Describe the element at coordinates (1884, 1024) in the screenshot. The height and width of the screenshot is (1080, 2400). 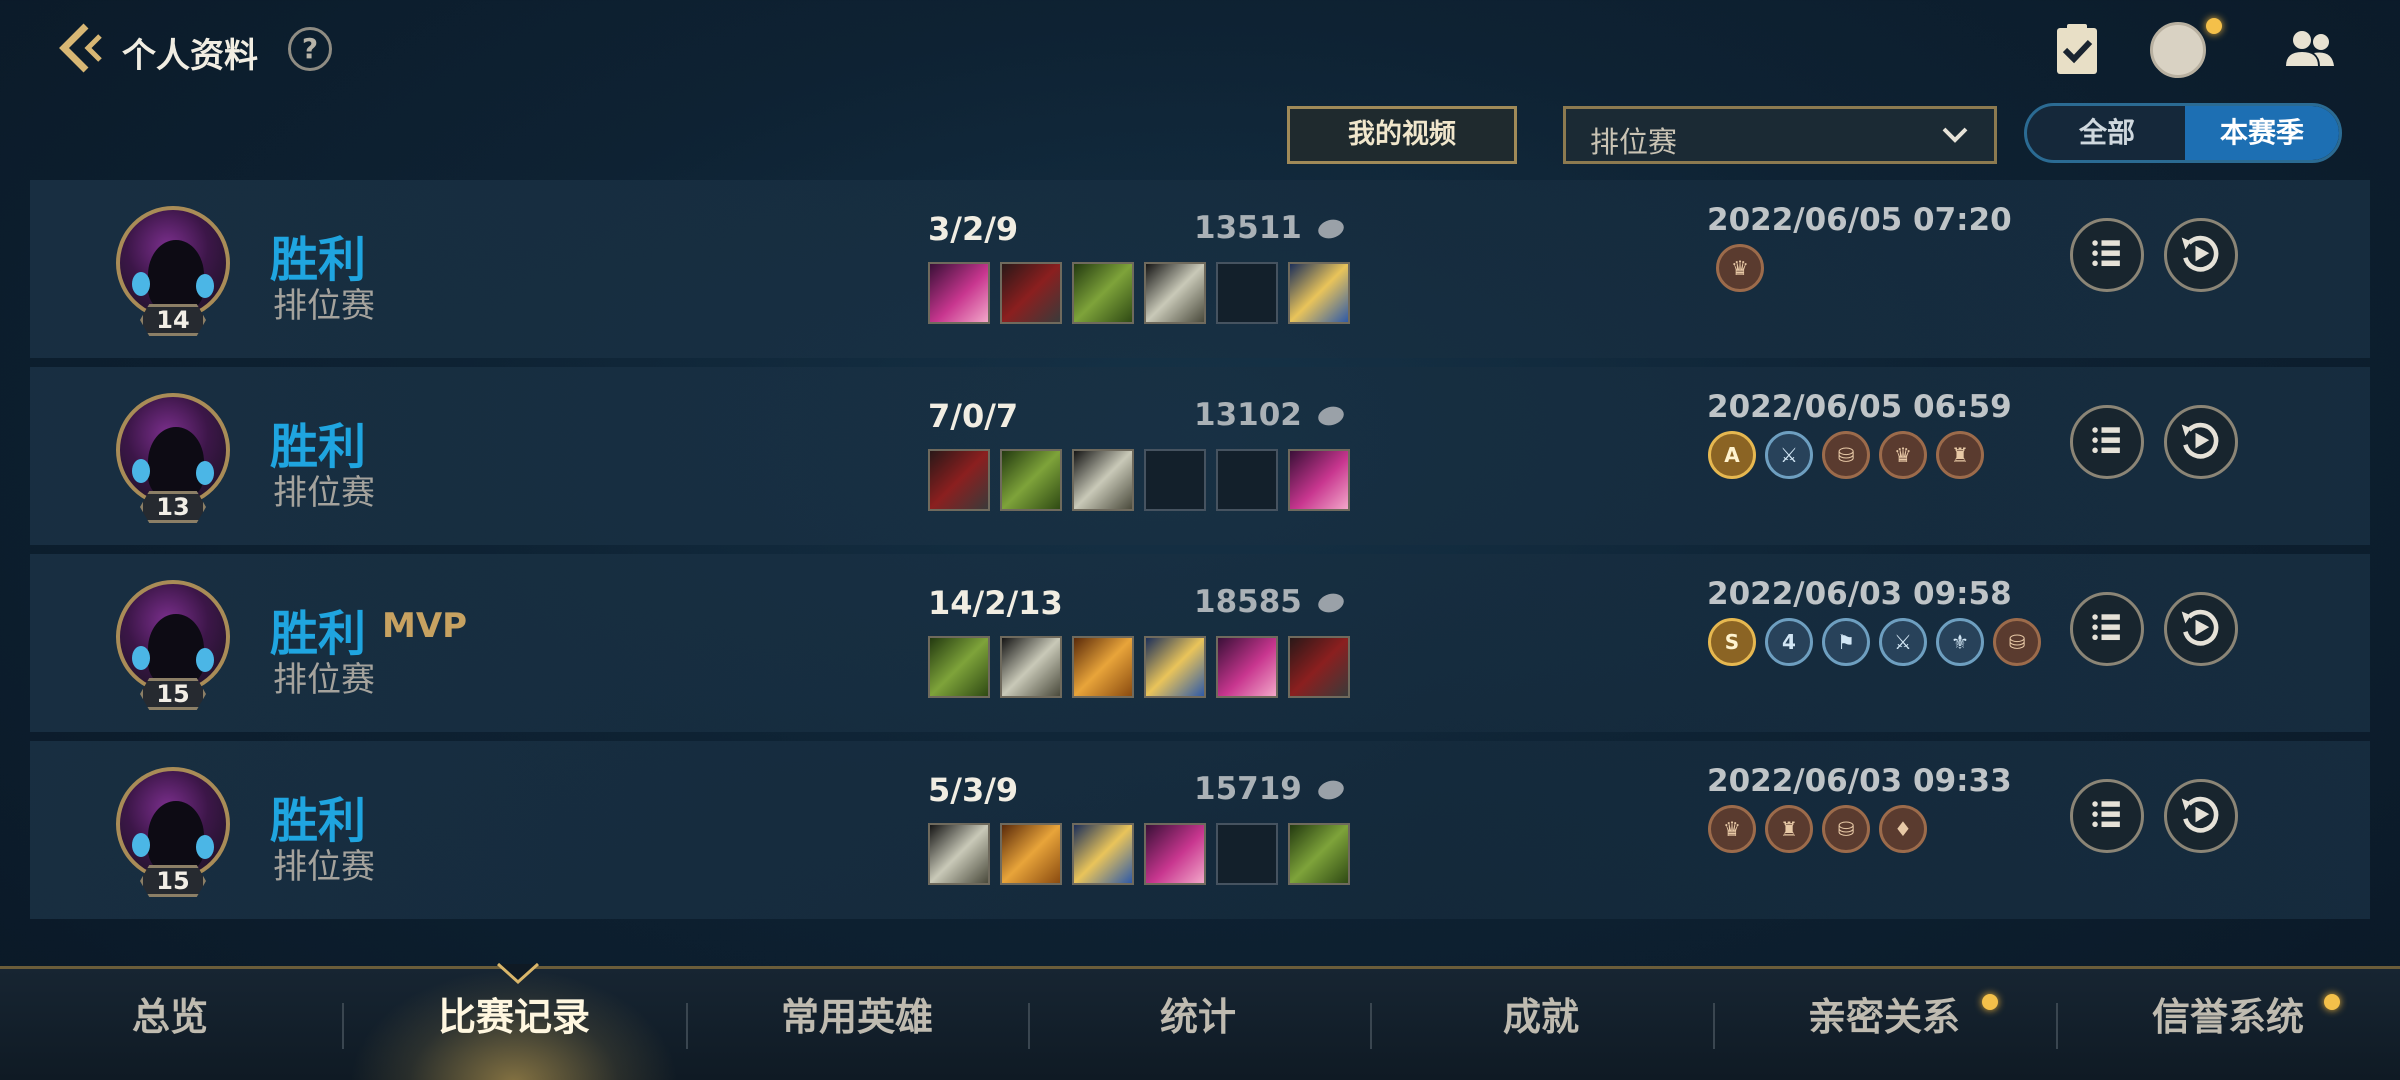
I see `nav-tab: 亲密关系` at that location.